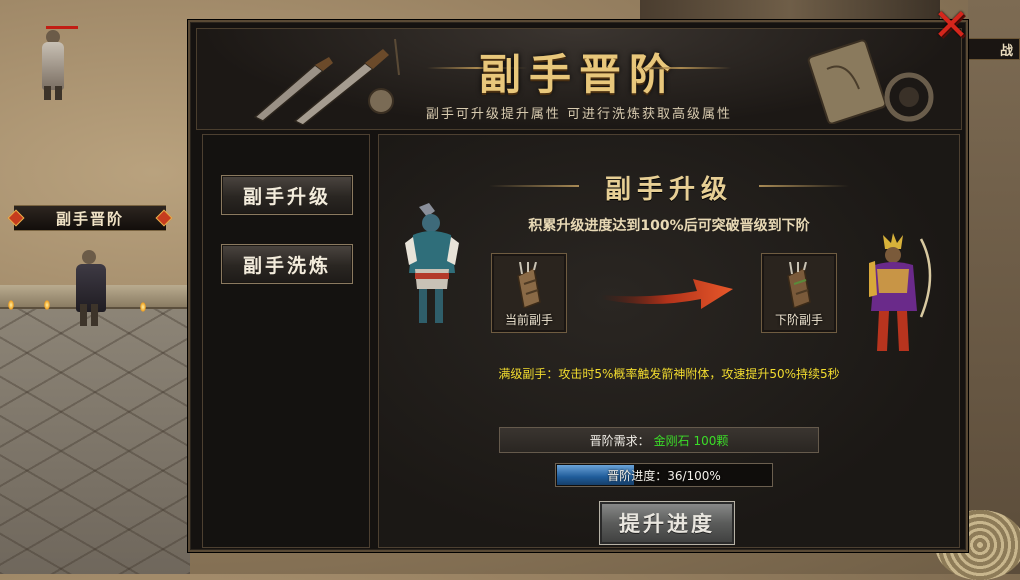 The height and width of the screenshot is (580, 1020). What do you see at coordinates (287, 264) in the screenshot?
I see `menu-offhand-refine-button: 副手洗炼` at bounding box center [287, 264].